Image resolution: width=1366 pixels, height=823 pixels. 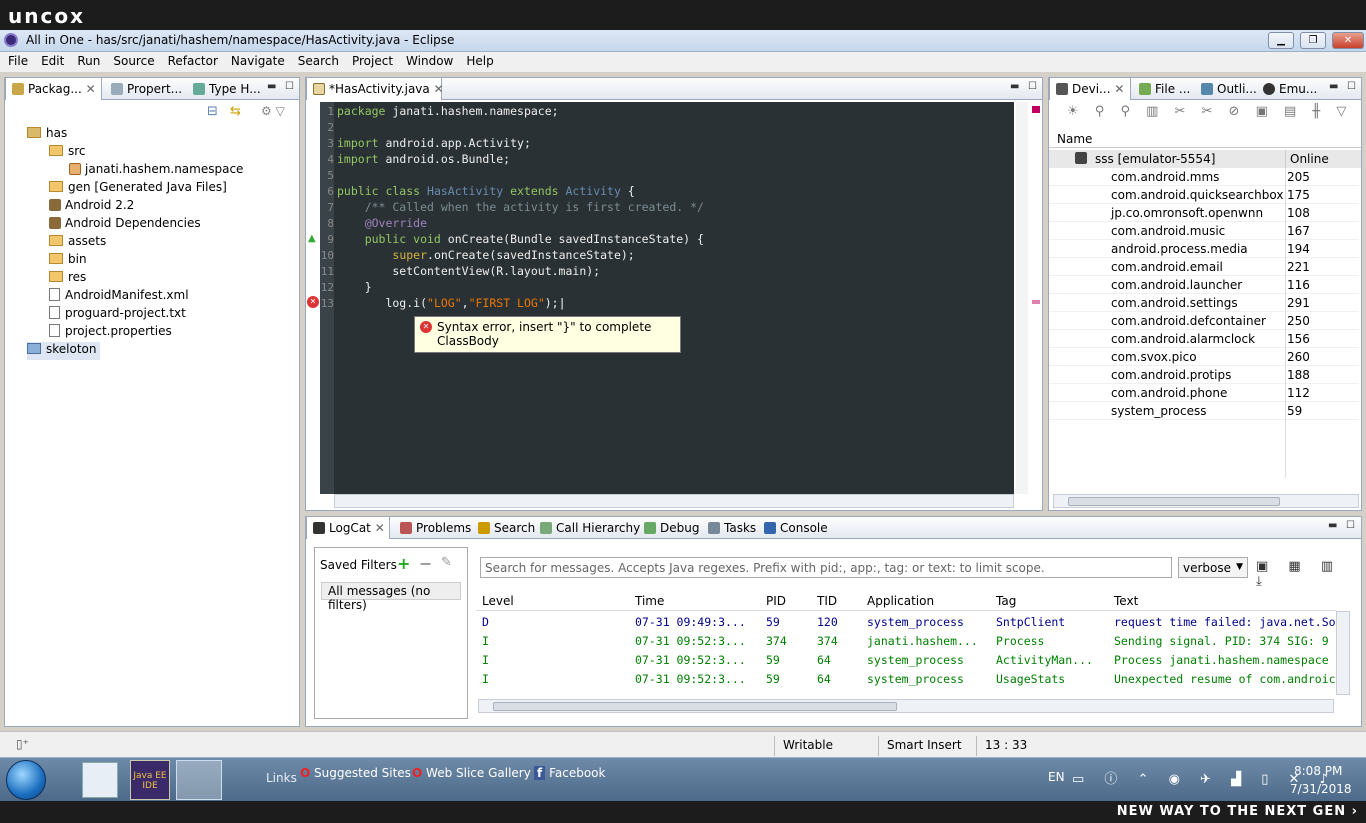 I want to click on logcat-vertical-scrollbar, so click(x=1343, y=653).